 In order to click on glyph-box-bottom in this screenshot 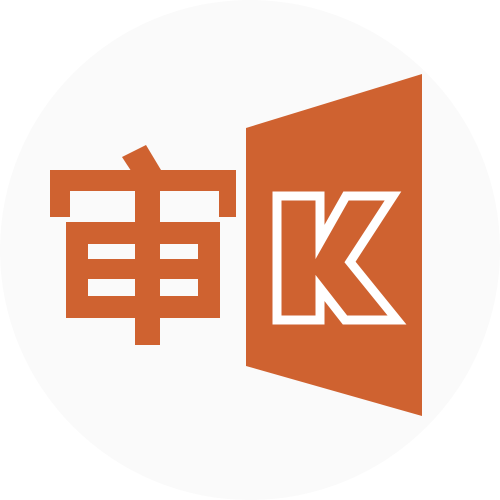, I will do `click(143, 307)`.